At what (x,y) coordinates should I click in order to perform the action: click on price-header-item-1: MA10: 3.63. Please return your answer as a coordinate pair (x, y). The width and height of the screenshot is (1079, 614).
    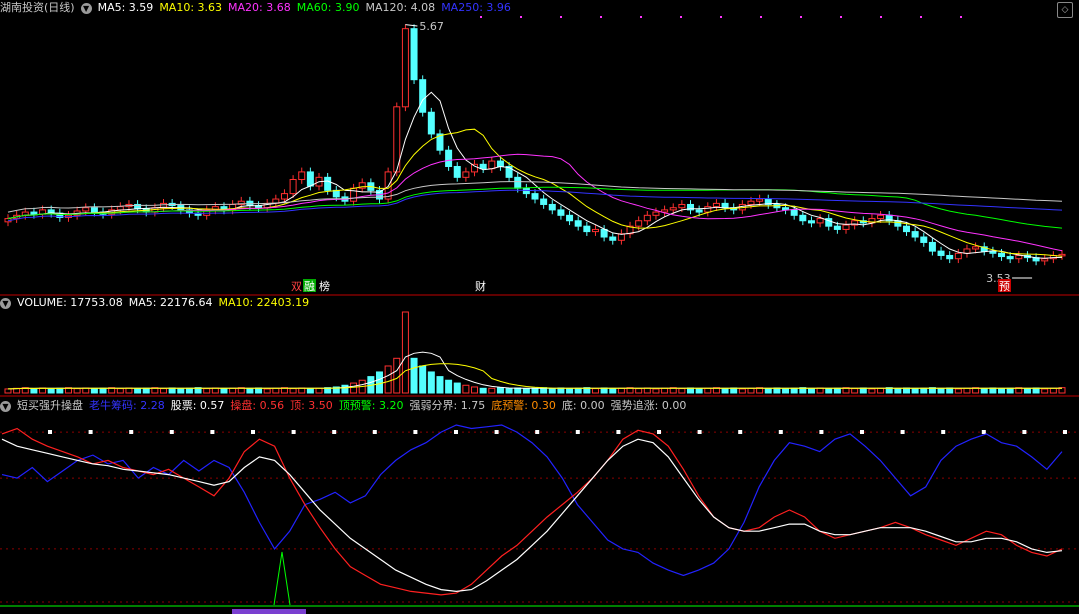
    Looking at the image, I should click on (191, 7).